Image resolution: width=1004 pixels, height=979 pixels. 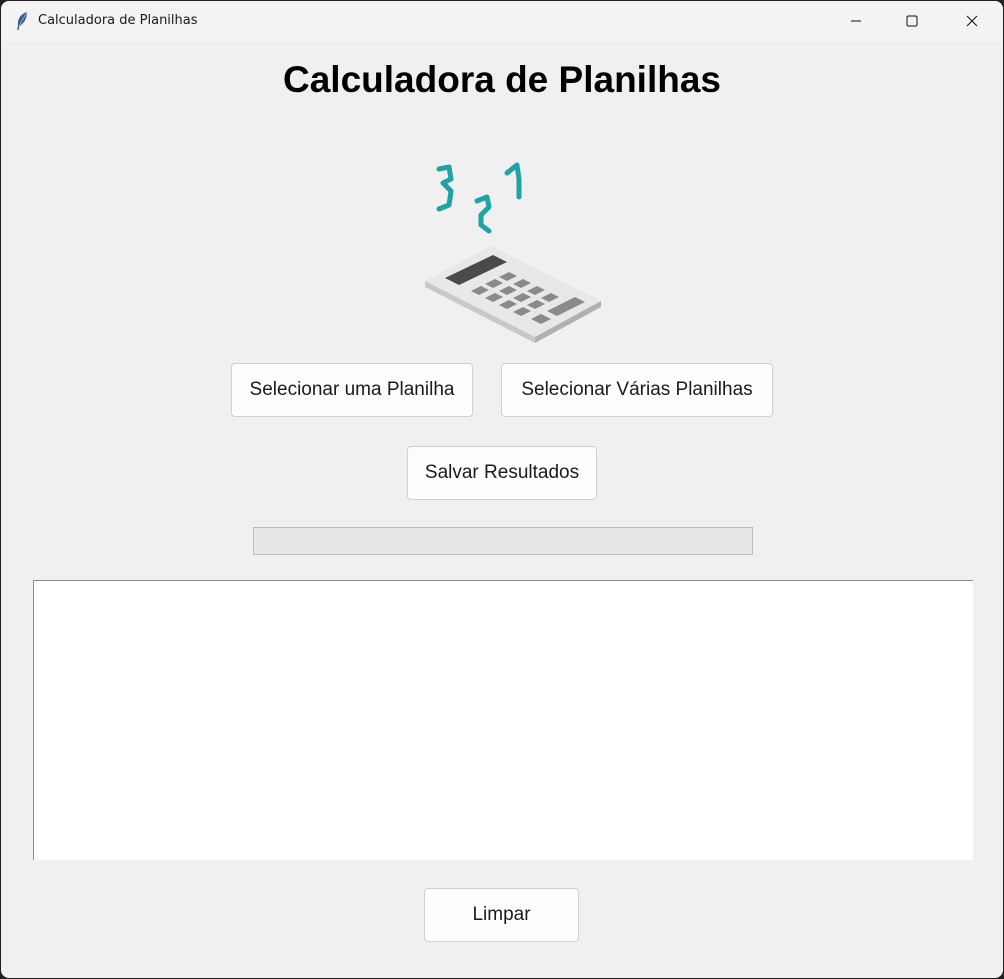 I want to click on close-icon, so click(x=972, y=21).